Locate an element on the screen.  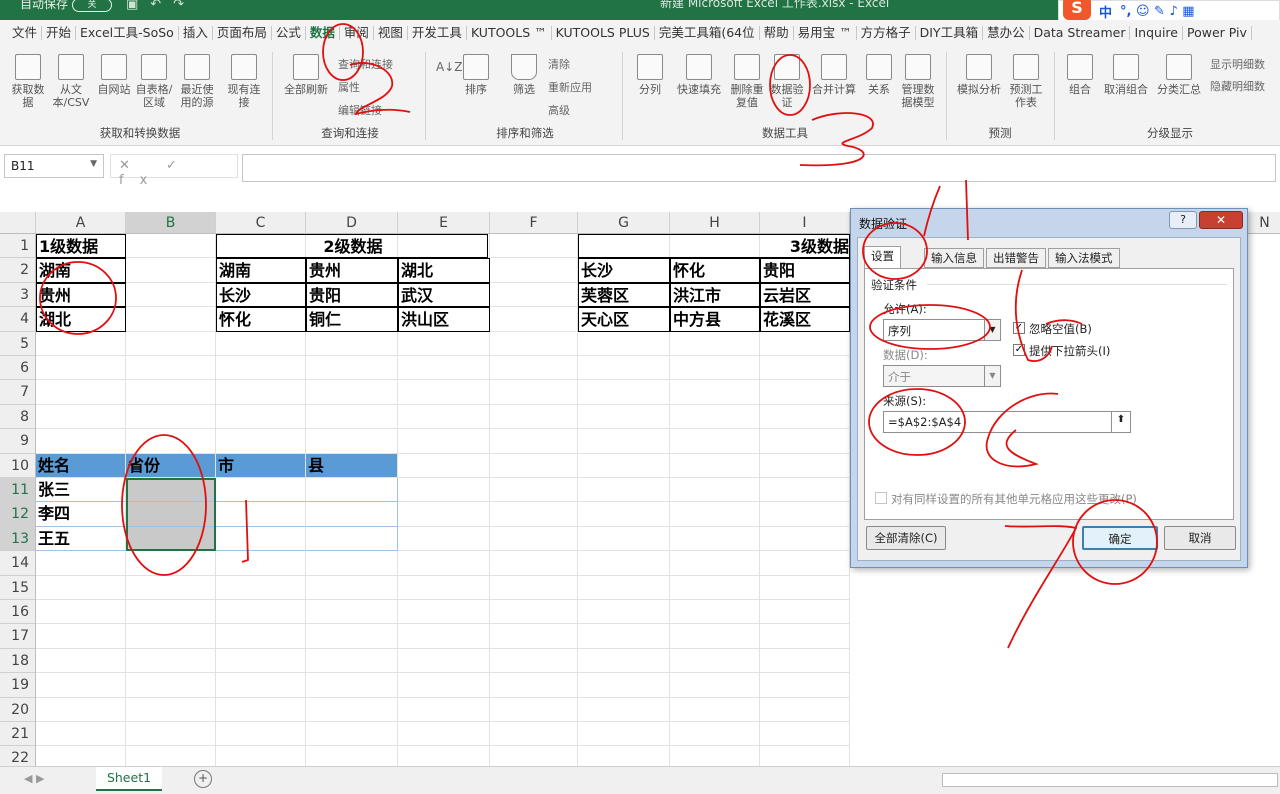
column-header-c: C is located at coordinates (261, 223).